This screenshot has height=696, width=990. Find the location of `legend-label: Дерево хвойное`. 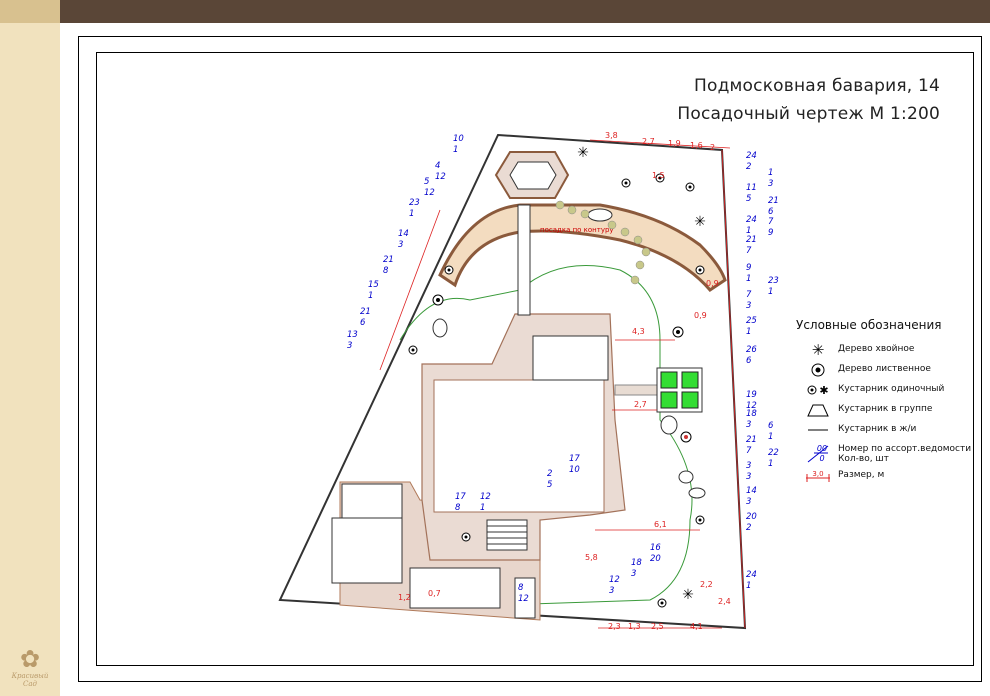

legend-label: Дерево хвойное is located at coordinates (876, 349).